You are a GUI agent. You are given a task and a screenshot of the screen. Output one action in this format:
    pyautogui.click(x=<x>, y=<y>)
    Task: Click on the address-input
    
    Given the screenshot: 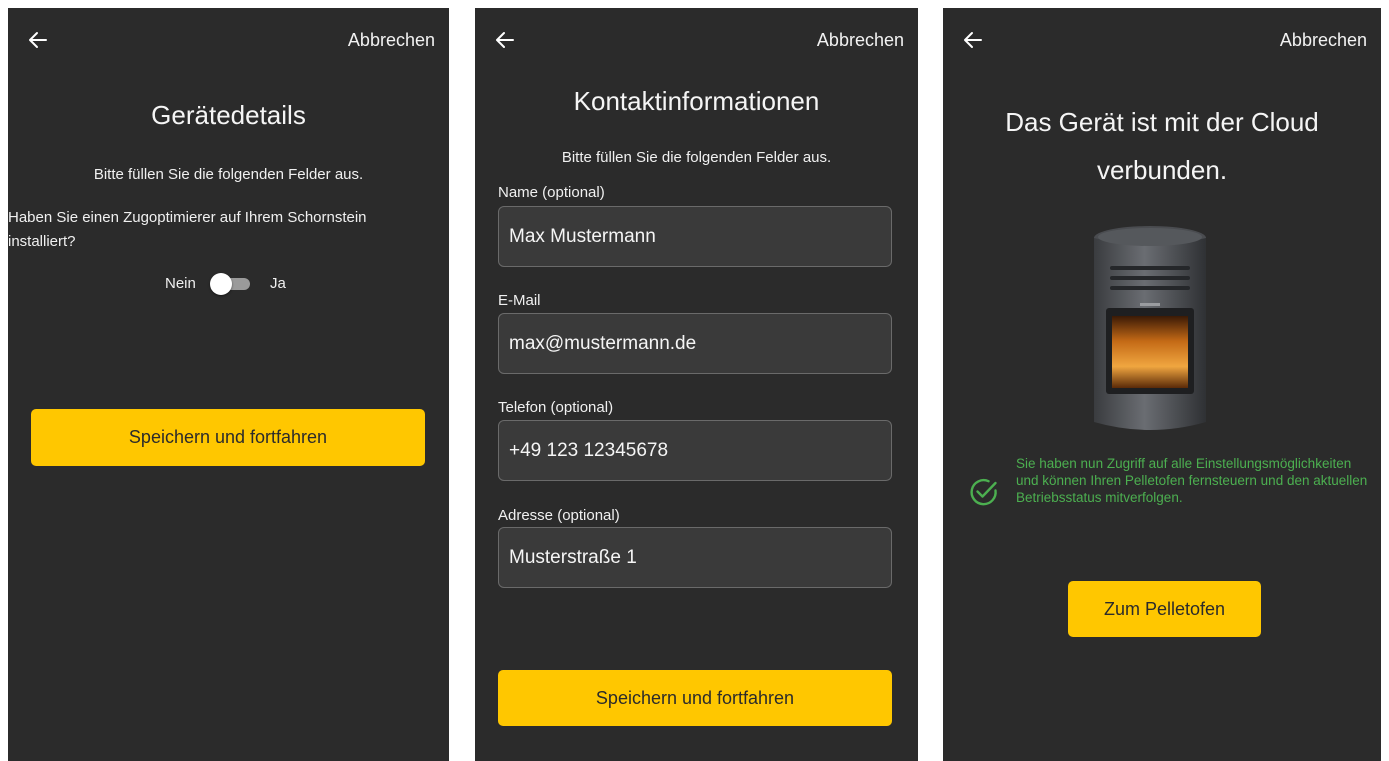 What is the action you would take?
    pyautogui.click(x=695, y=557)
    